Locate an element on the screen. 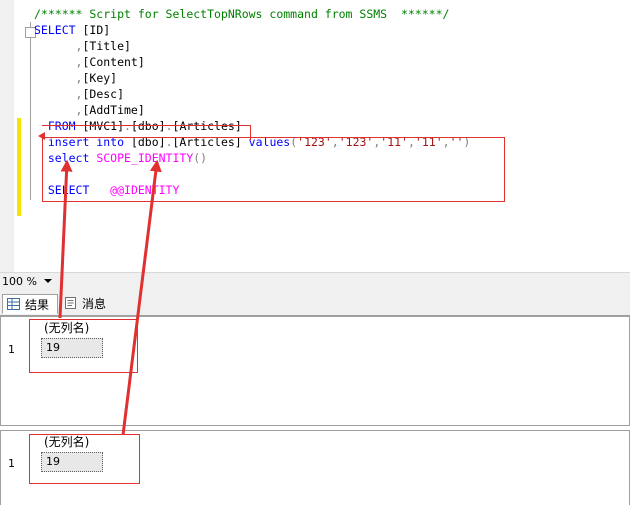 The height and width of the screenshot is (505, 630). arrow-left-icon is located at coordinates (41, 136).